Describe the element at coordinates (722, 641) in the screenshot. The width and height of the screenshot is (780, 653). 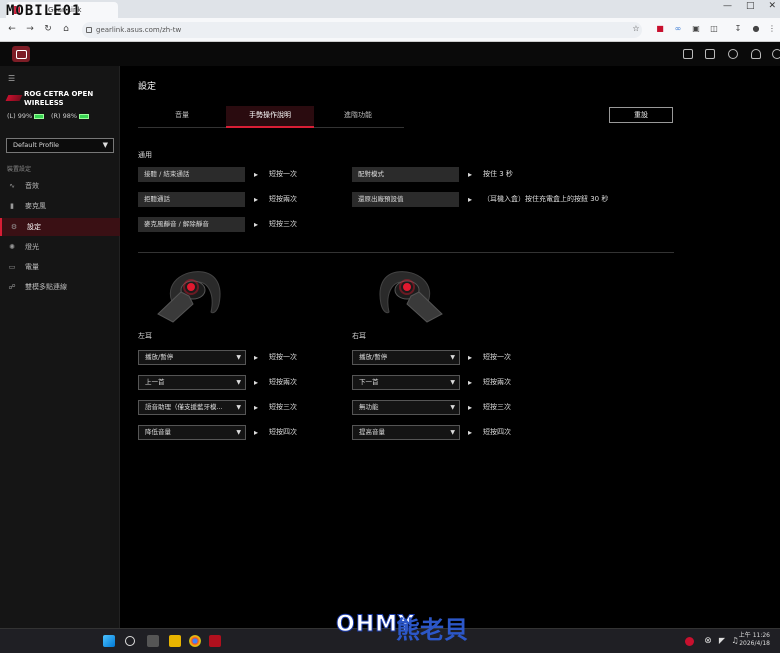
I see `wifi-icon: ◤` at that location.